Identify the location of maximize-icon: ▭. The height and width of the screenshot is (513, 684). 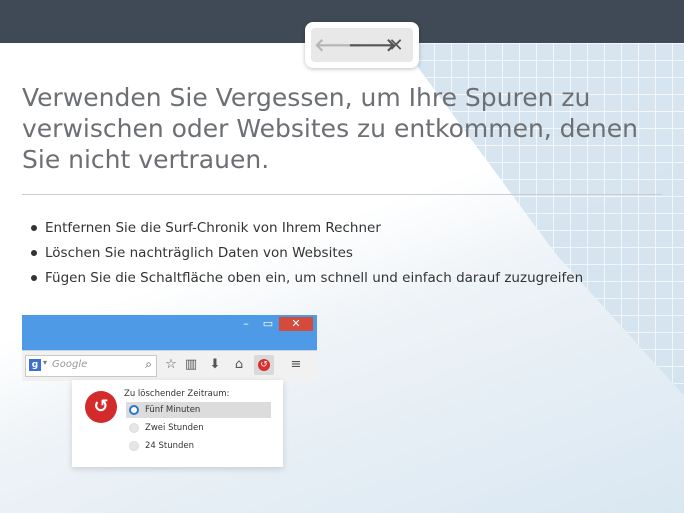
(268, 324).